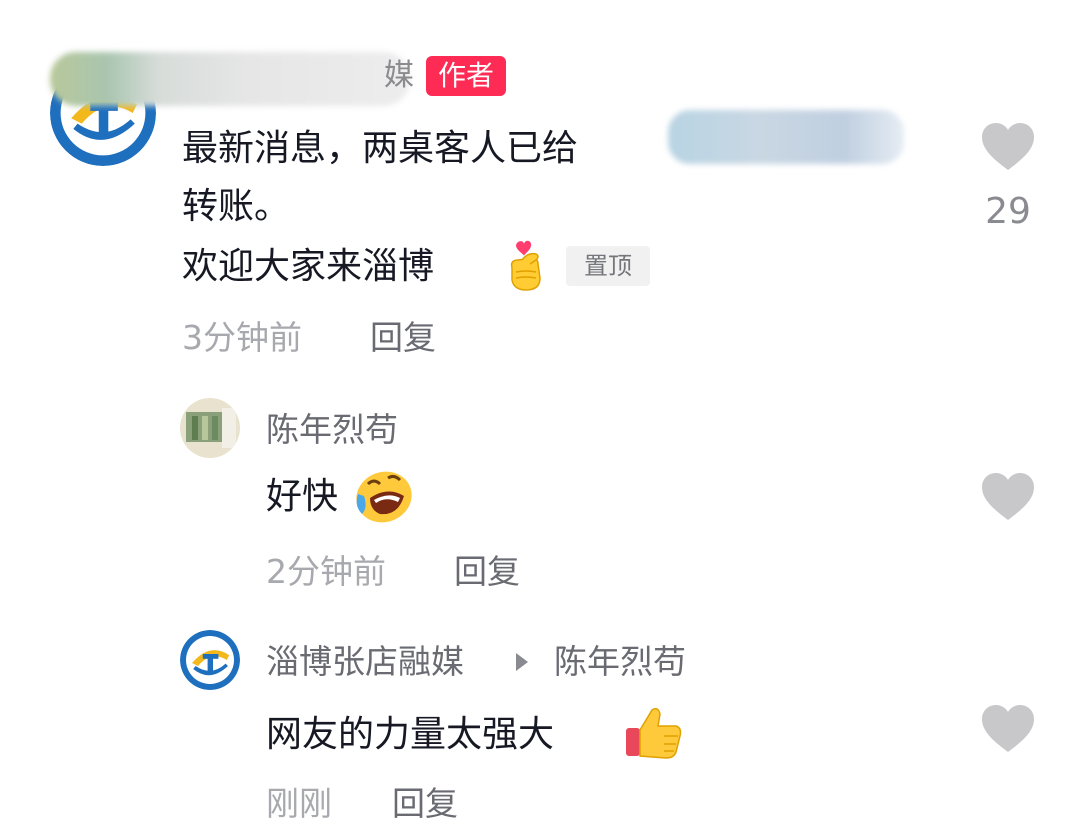 This screenshot has width=1080, height=828. What do you see at coordinates (620, 662) in the screenshot?
I see `reply-to-name: 陈年烈苟` at bounding box center [620, 662].